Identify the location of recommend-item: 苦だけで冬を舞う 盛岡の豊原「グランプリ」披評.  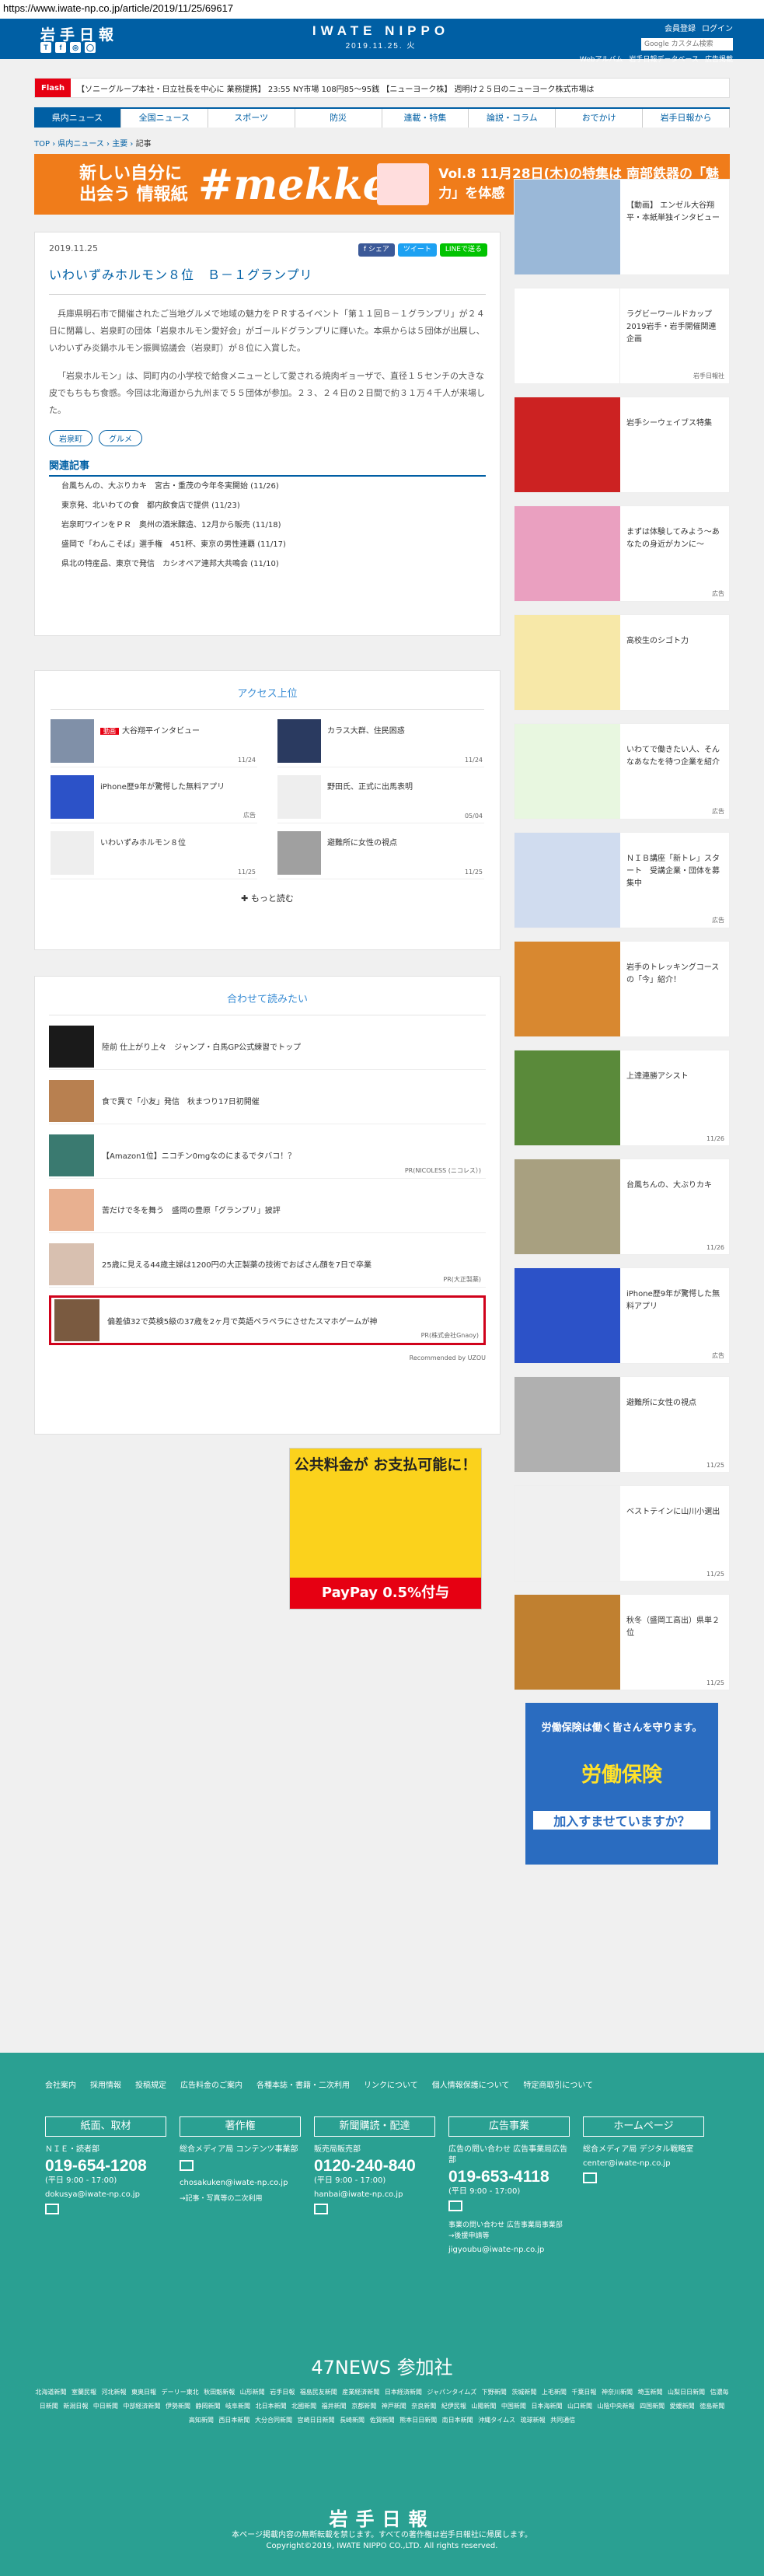
(268, 1210).